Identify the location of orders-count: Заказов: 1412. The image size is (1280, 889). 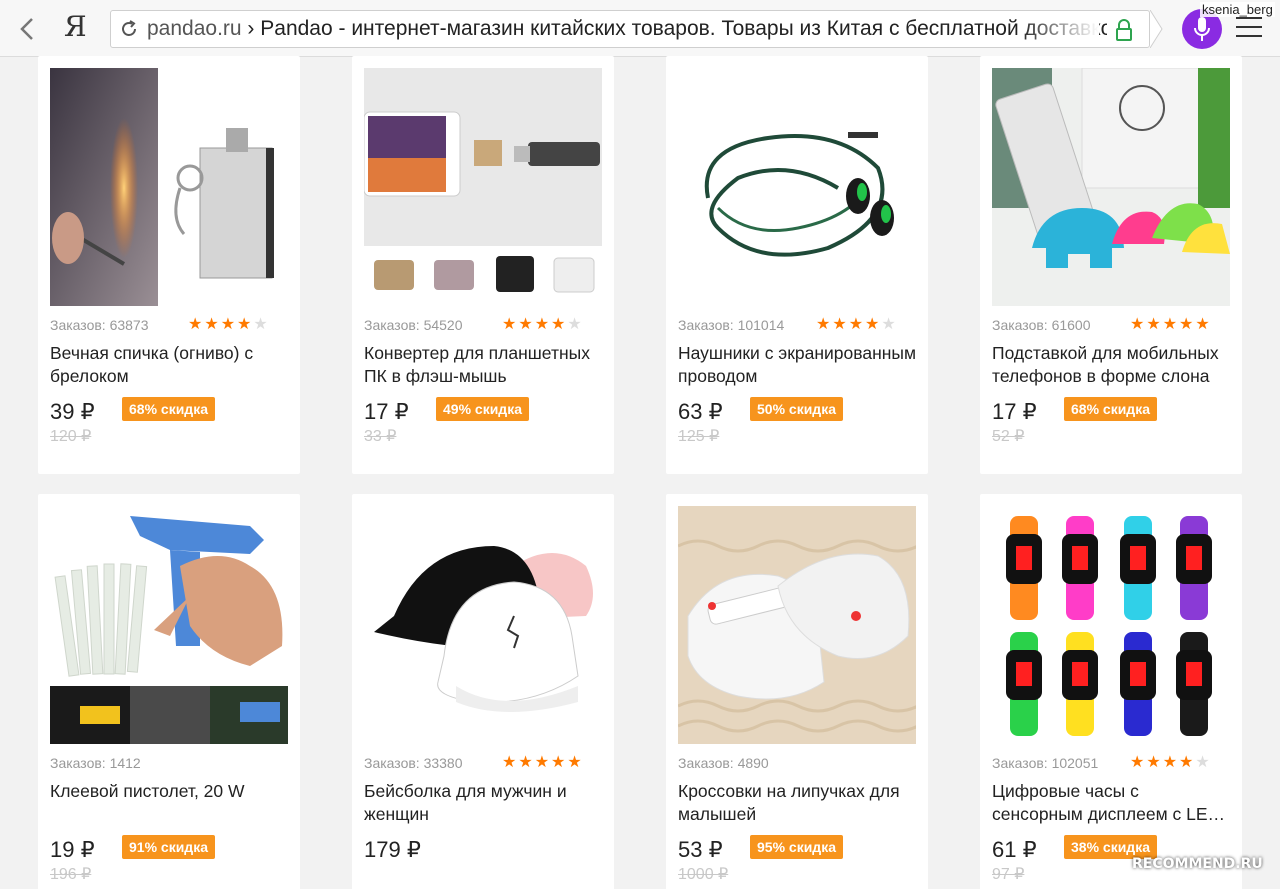
(95, 763).